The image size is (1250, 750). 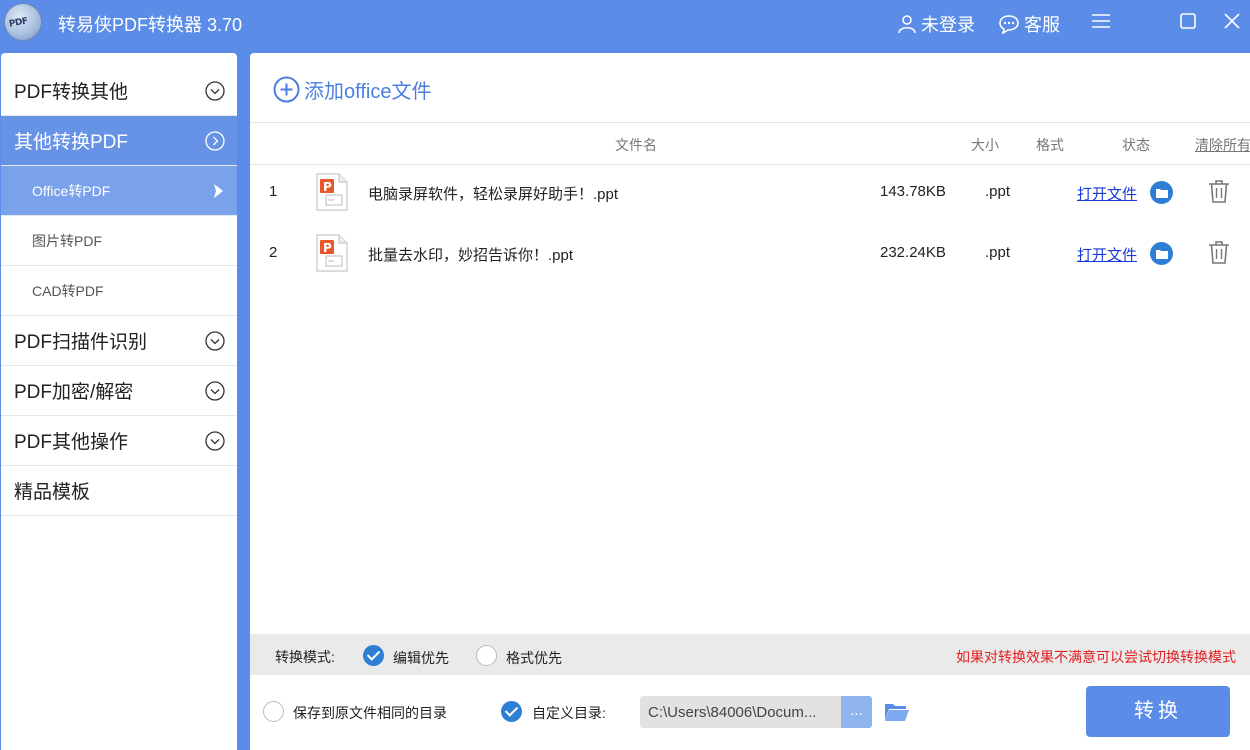 I want to click on sidebar-item-label: Office转PDF, so click(x=71, y=190).